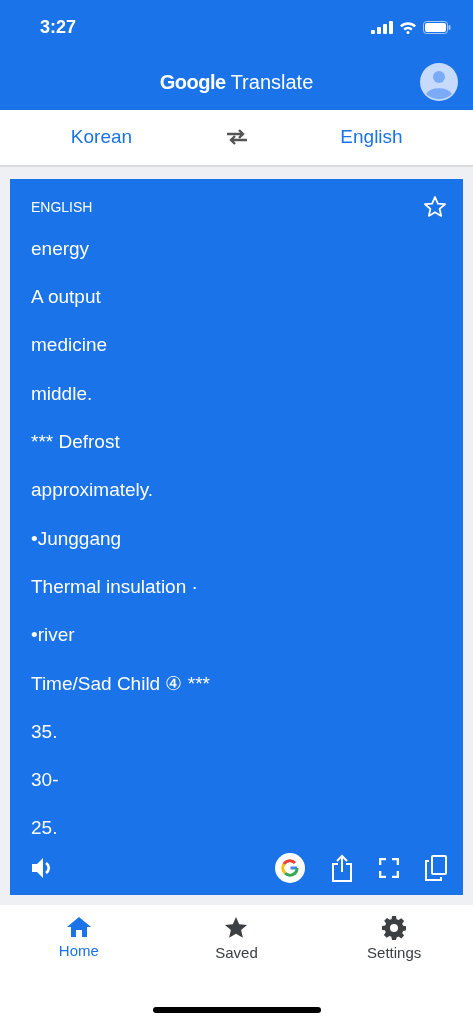 This screenshot has height=1024, width=473. I want to click on source-language-button: Korean, so click(101, 137).